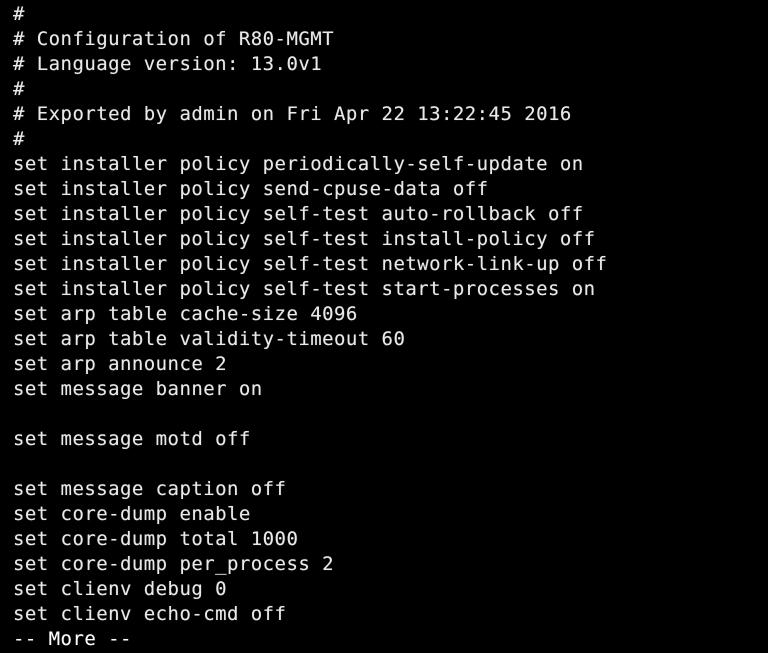  I want to click on terminal-line: set message caption off, so click(150, 489).